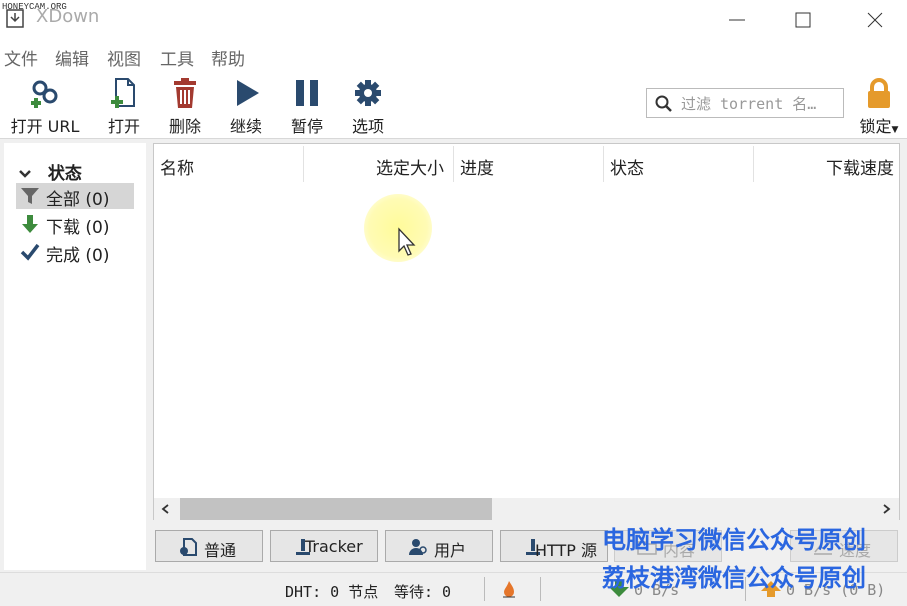  I want to click on lock-icon, so click(879, 93).